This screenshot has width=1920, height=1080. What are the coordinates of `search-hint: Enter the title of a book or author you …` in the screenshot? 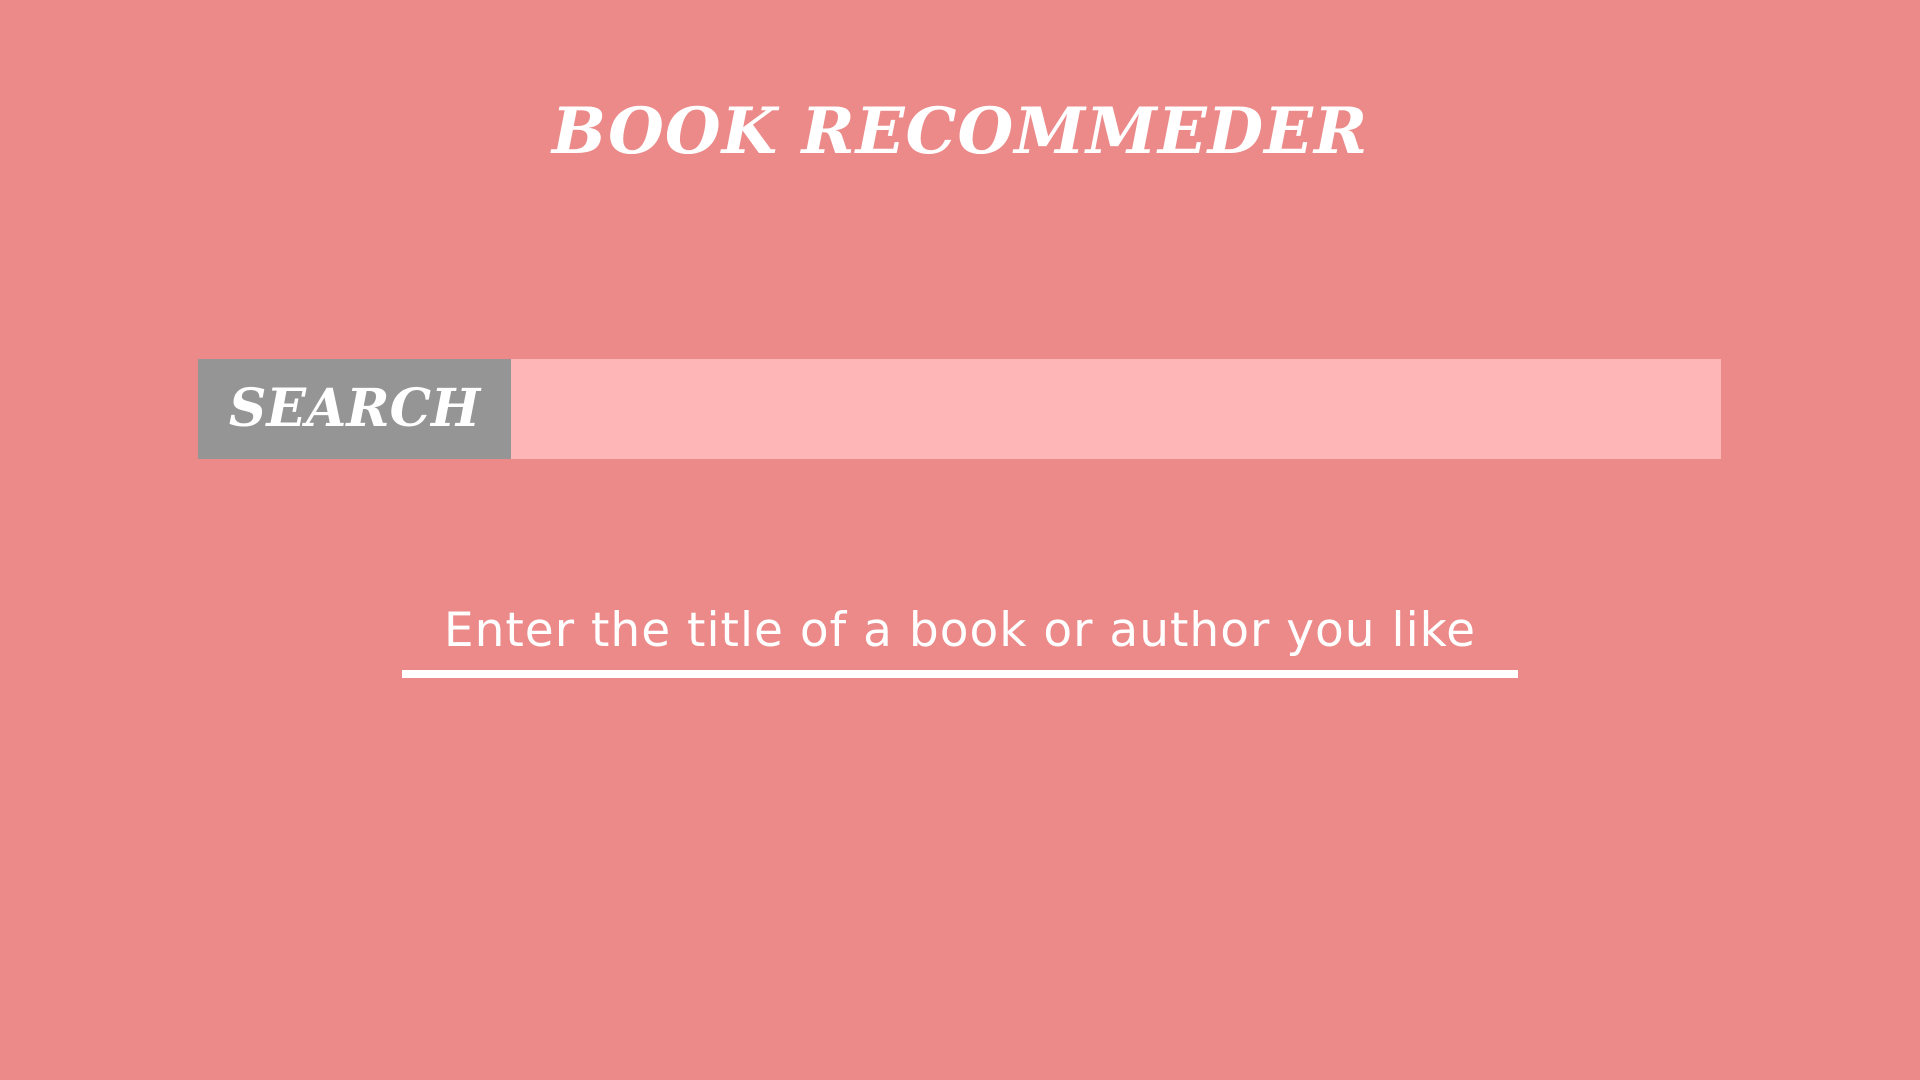 It's located at (960, 638).